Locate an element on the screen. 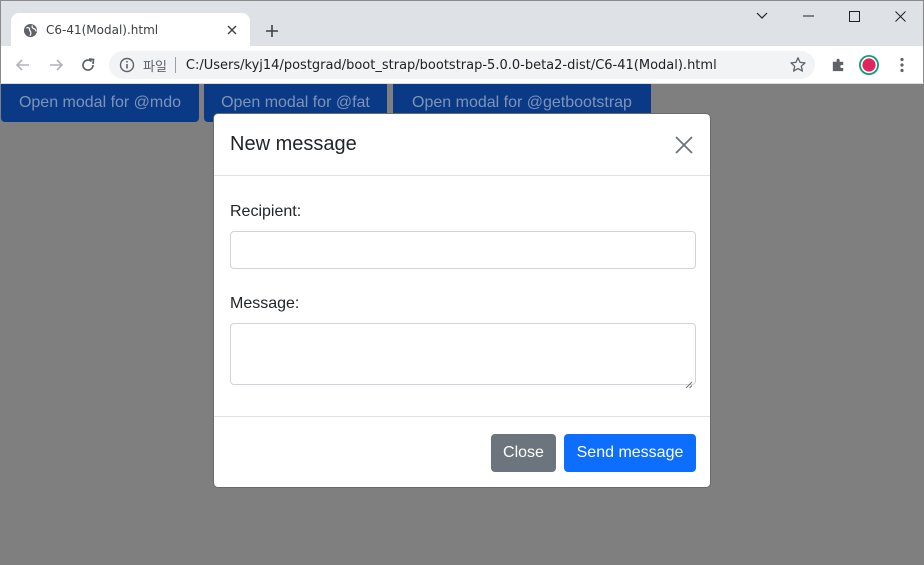  modal-header: New message is located at coordinates (462, 145).